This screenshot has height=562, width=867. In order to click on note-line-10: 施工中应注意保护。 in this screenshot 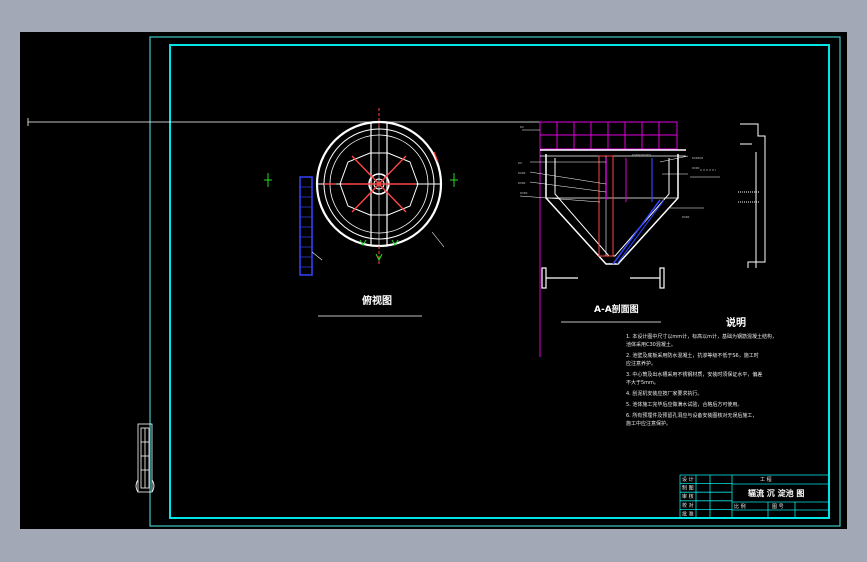, I will do `click(648, 423)`.